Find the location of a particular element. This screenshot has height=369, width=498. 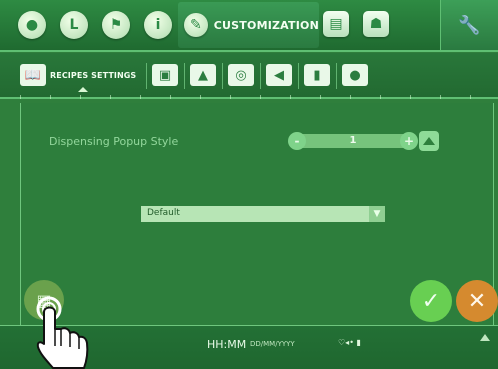

copy-icon: ▦ is located at coordinates (44, 300).